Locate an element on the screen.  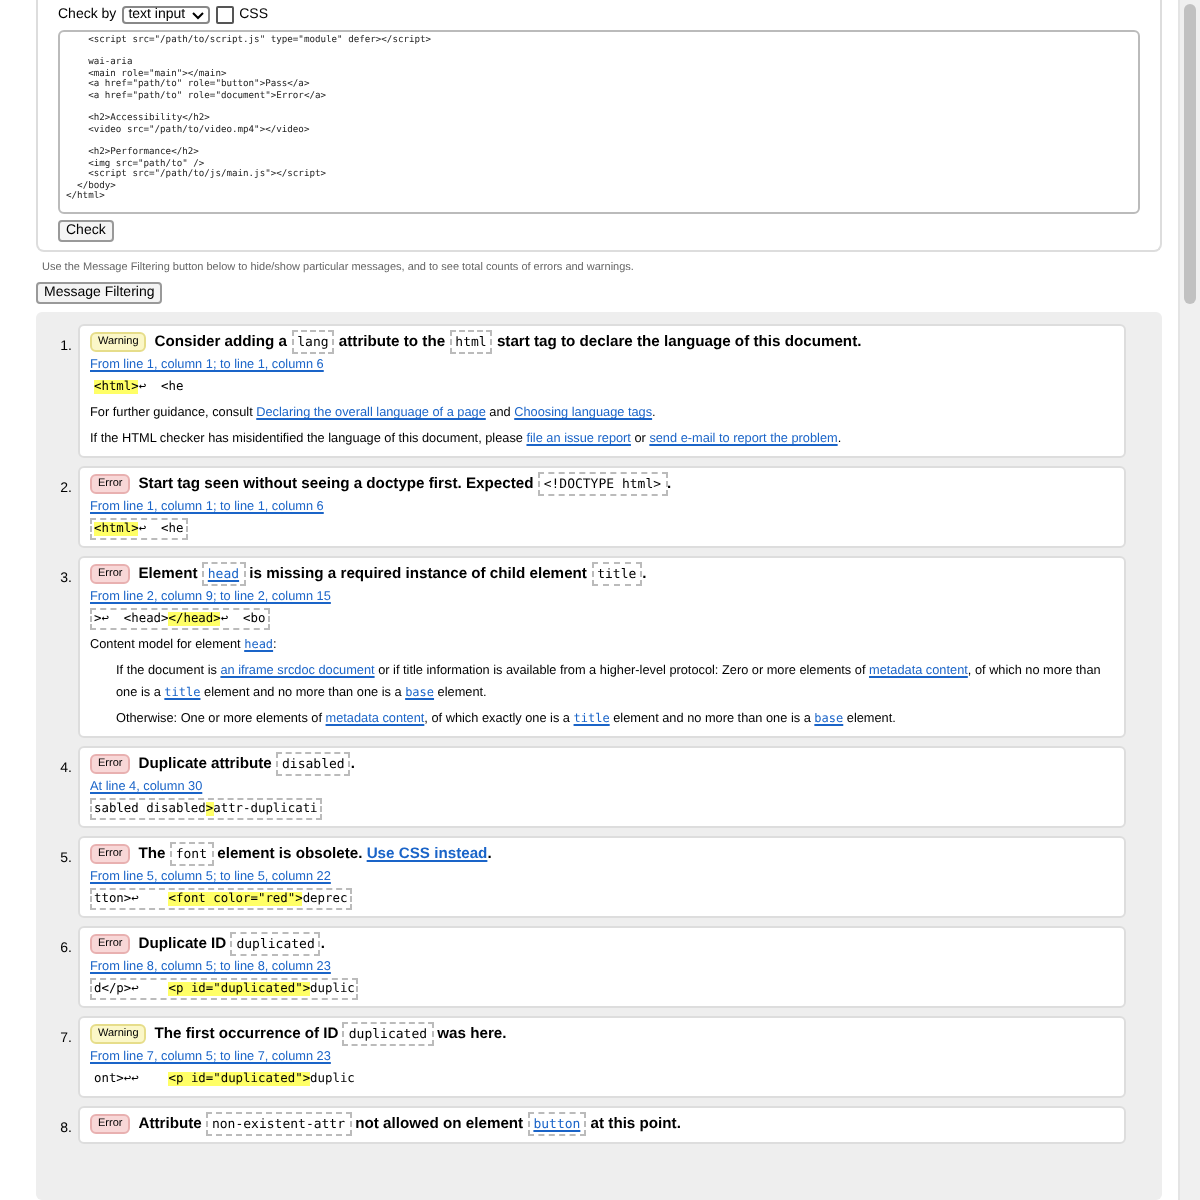
chevron-down-icon is located at coordinates (197, 15).